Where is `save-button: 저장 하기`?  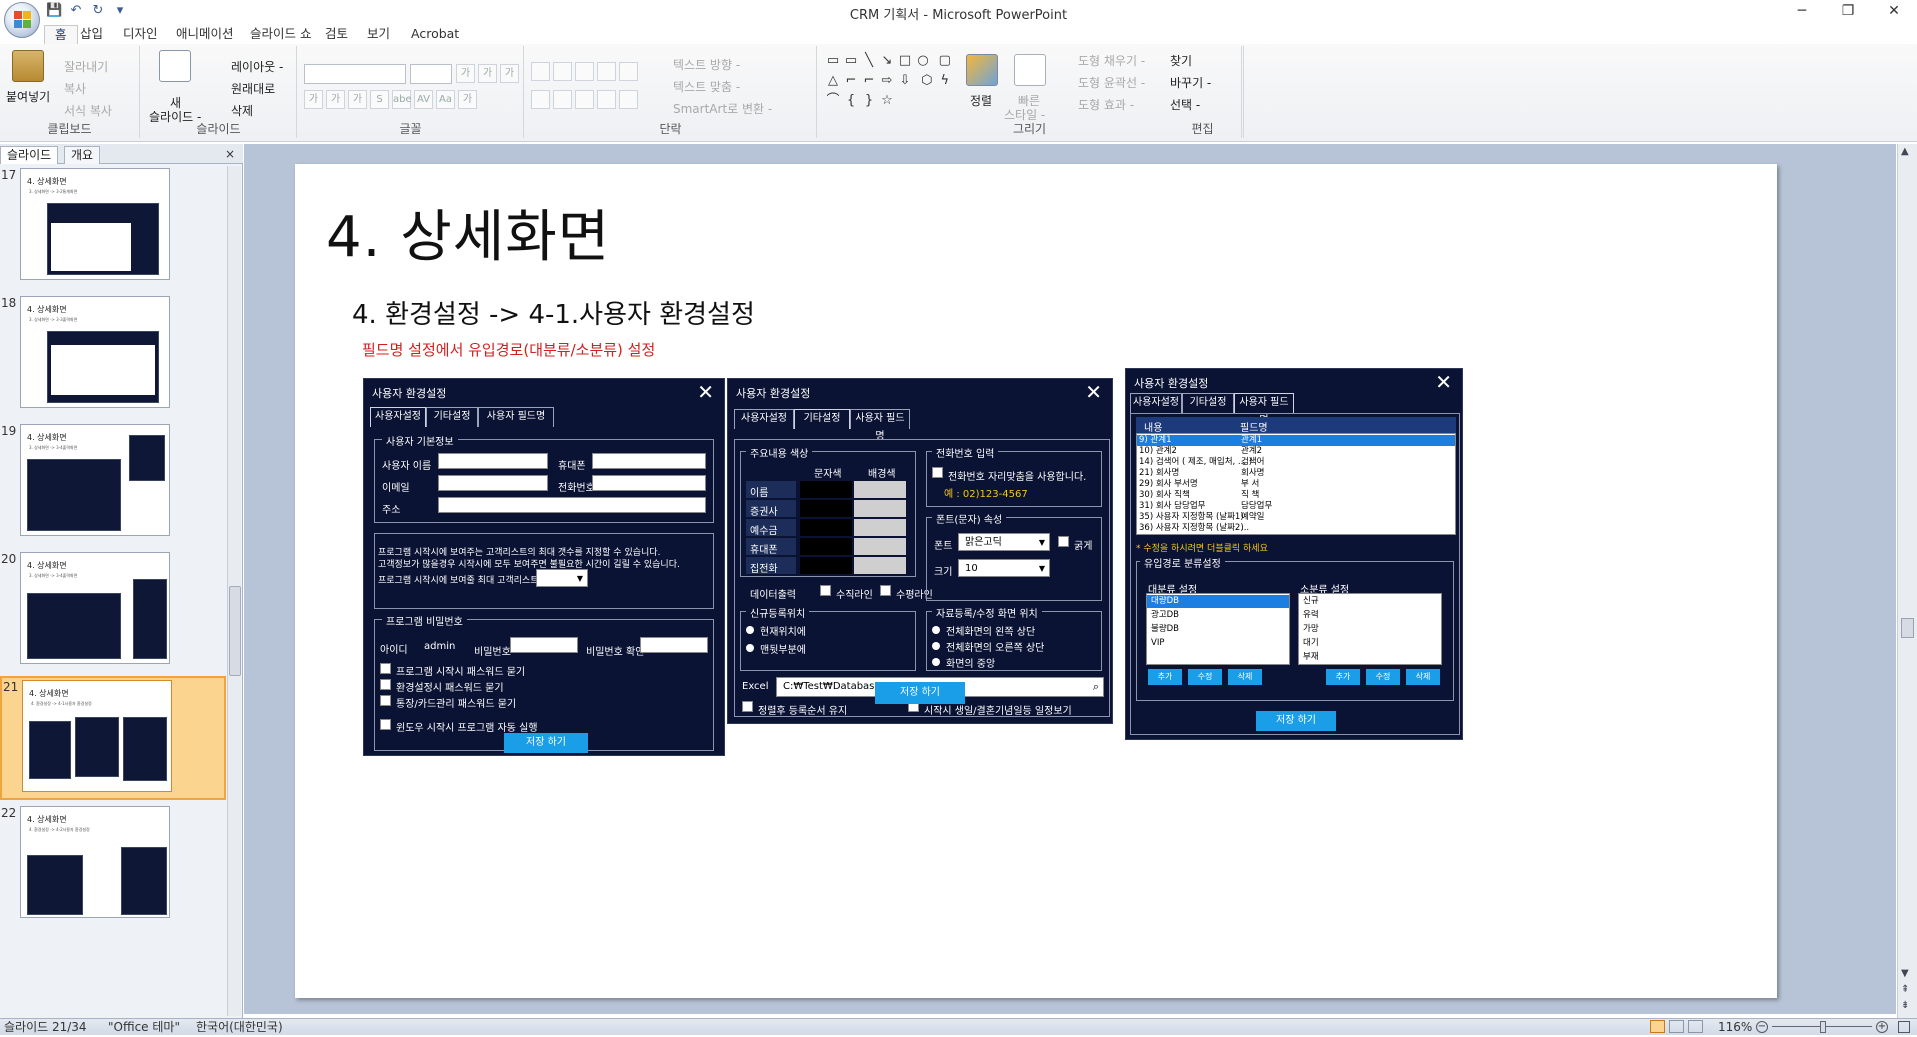 save-button: 저장 하기 is located at coordinates (546, 743).